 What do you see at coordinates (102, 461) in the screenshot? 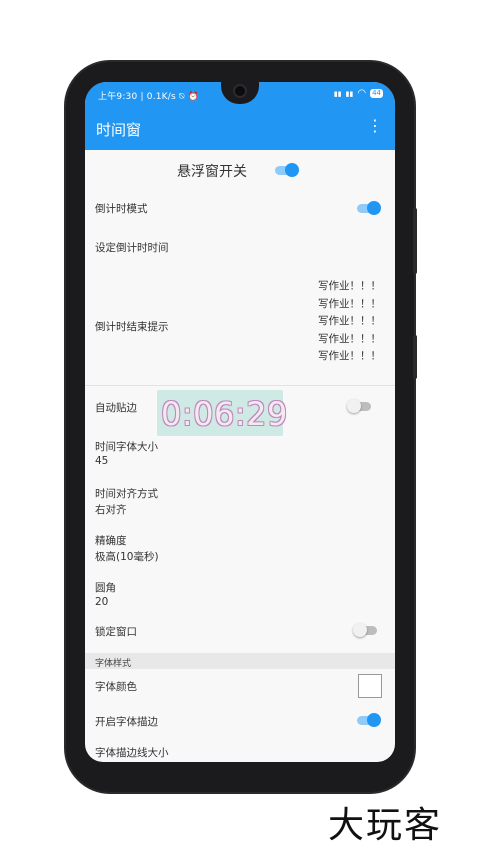
I see `font-size-value: 45` at bounding box center [102, 461].